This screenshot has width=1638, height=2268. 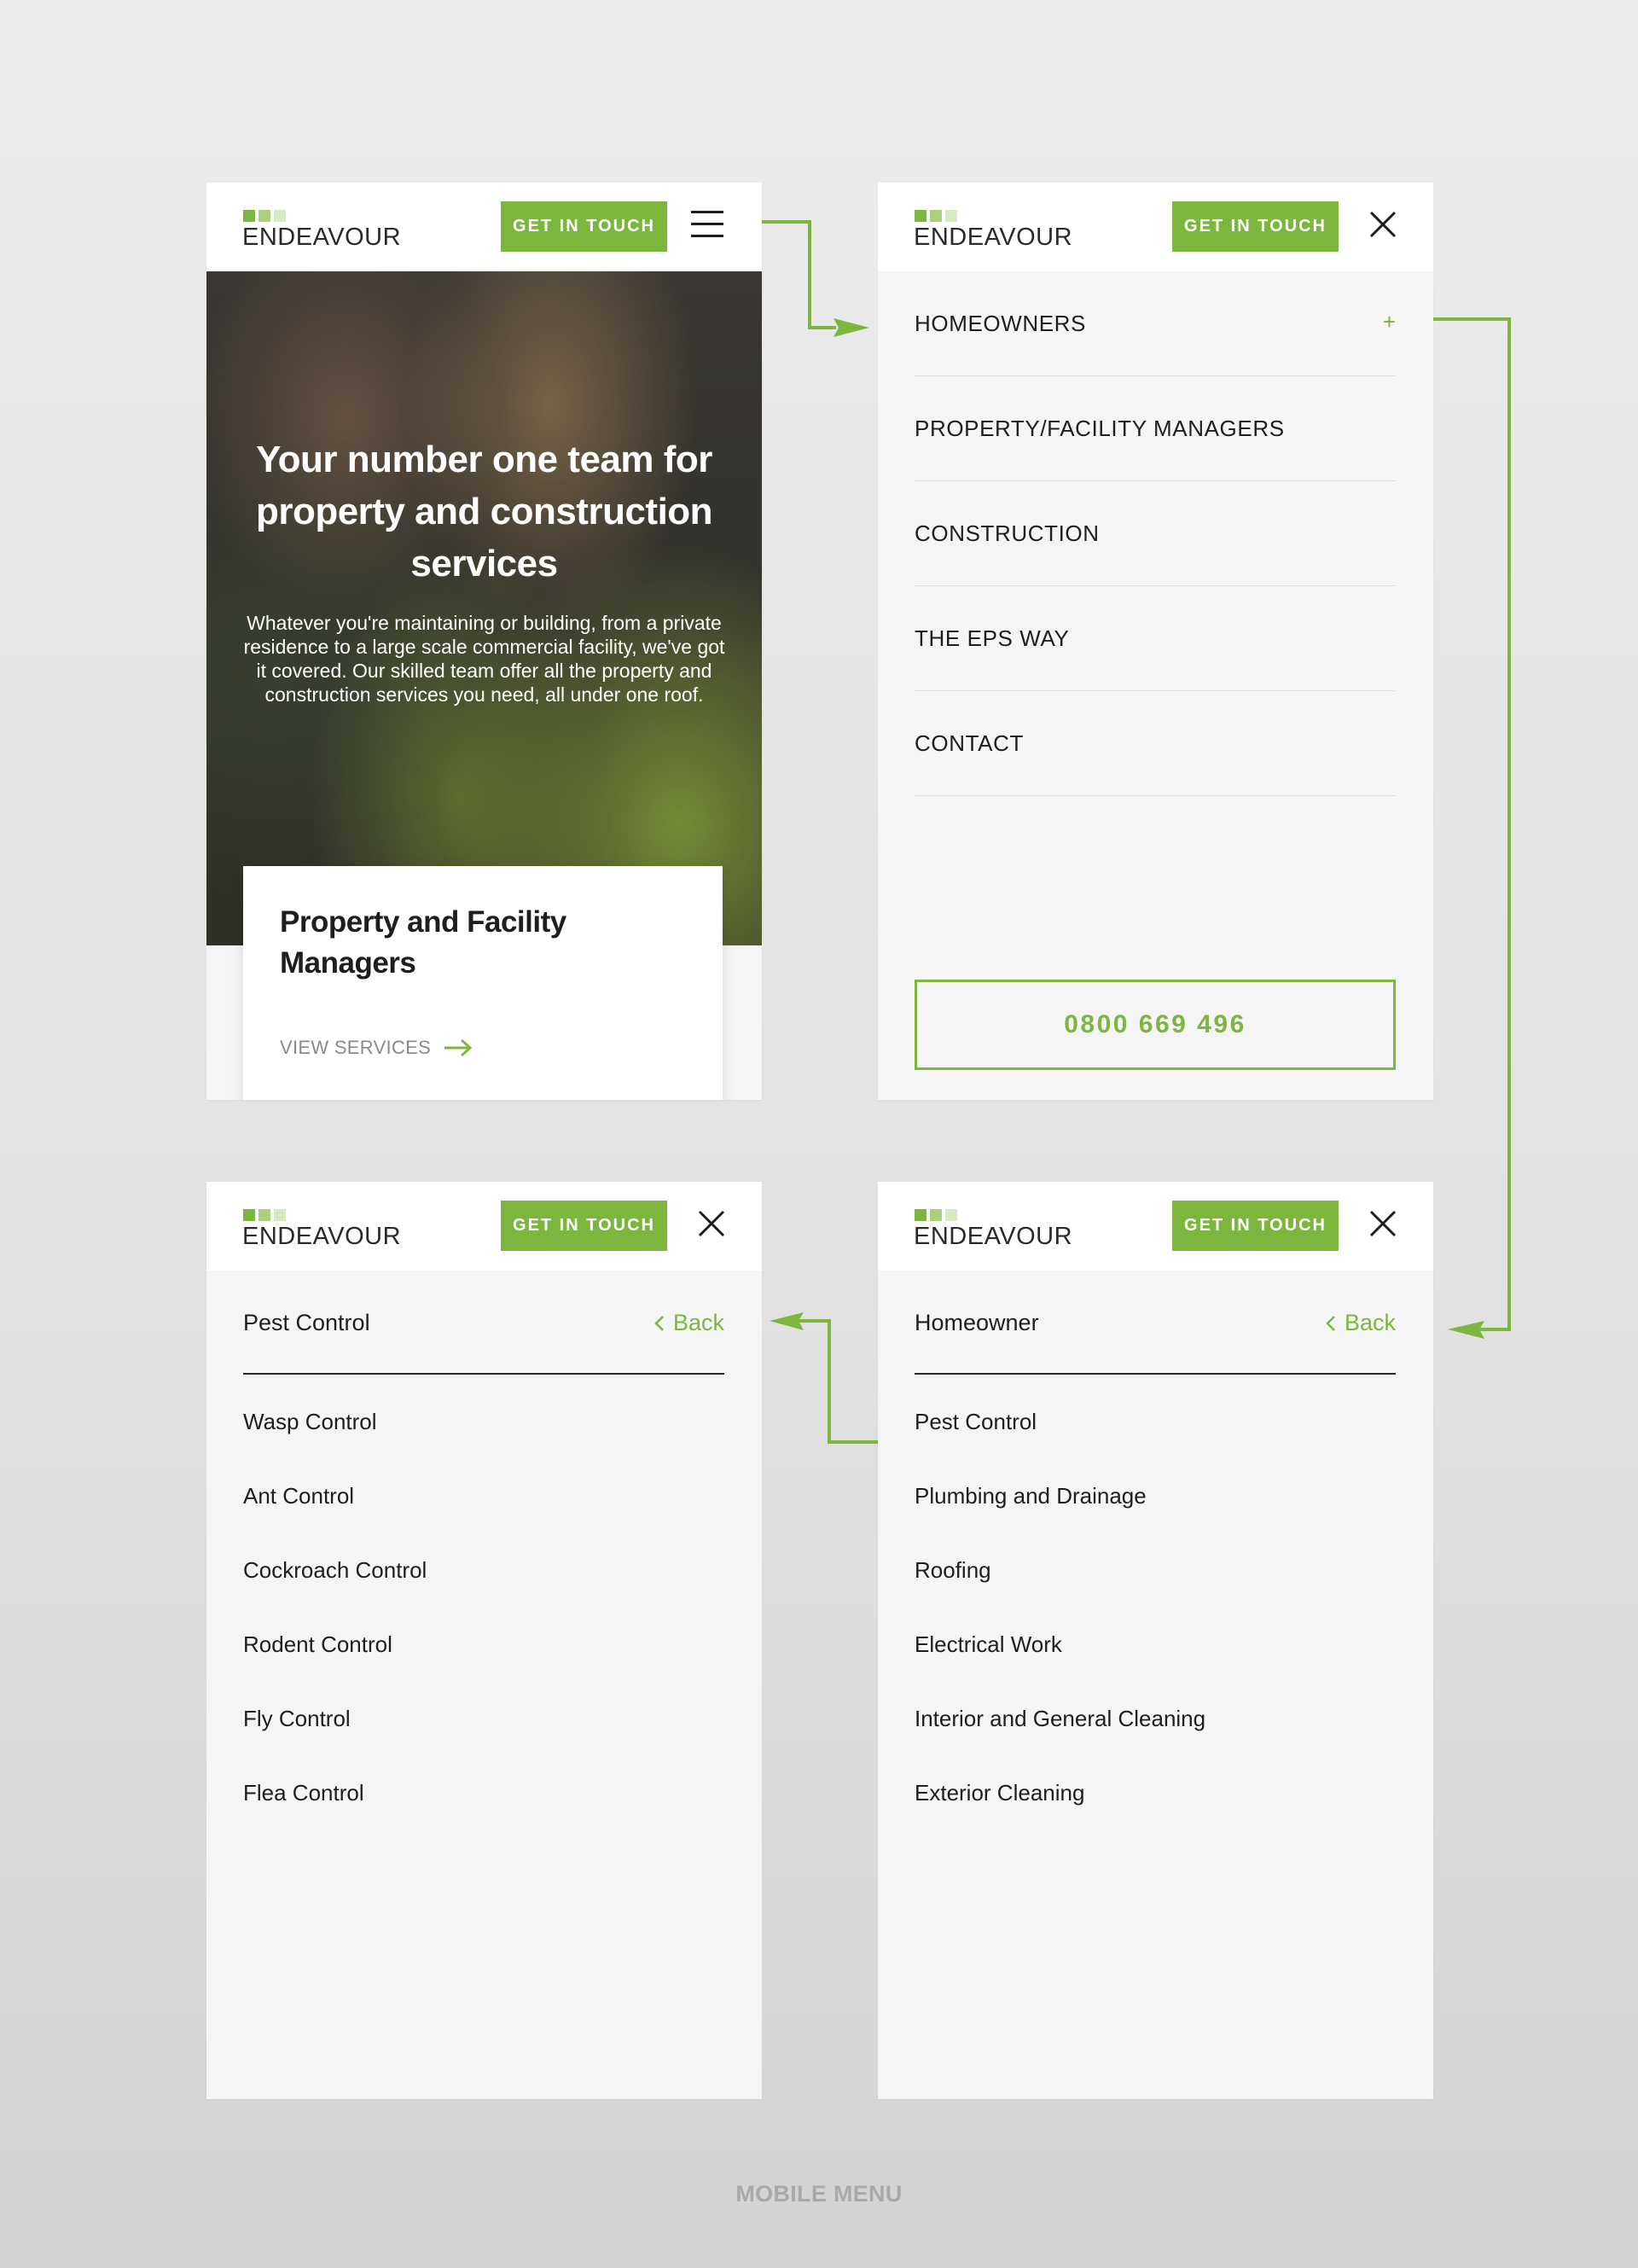 What do you see at coordinates (799, 274) in the screenshot?
I see `flow-arrow-menu-open` at bounding box center [799, 274].